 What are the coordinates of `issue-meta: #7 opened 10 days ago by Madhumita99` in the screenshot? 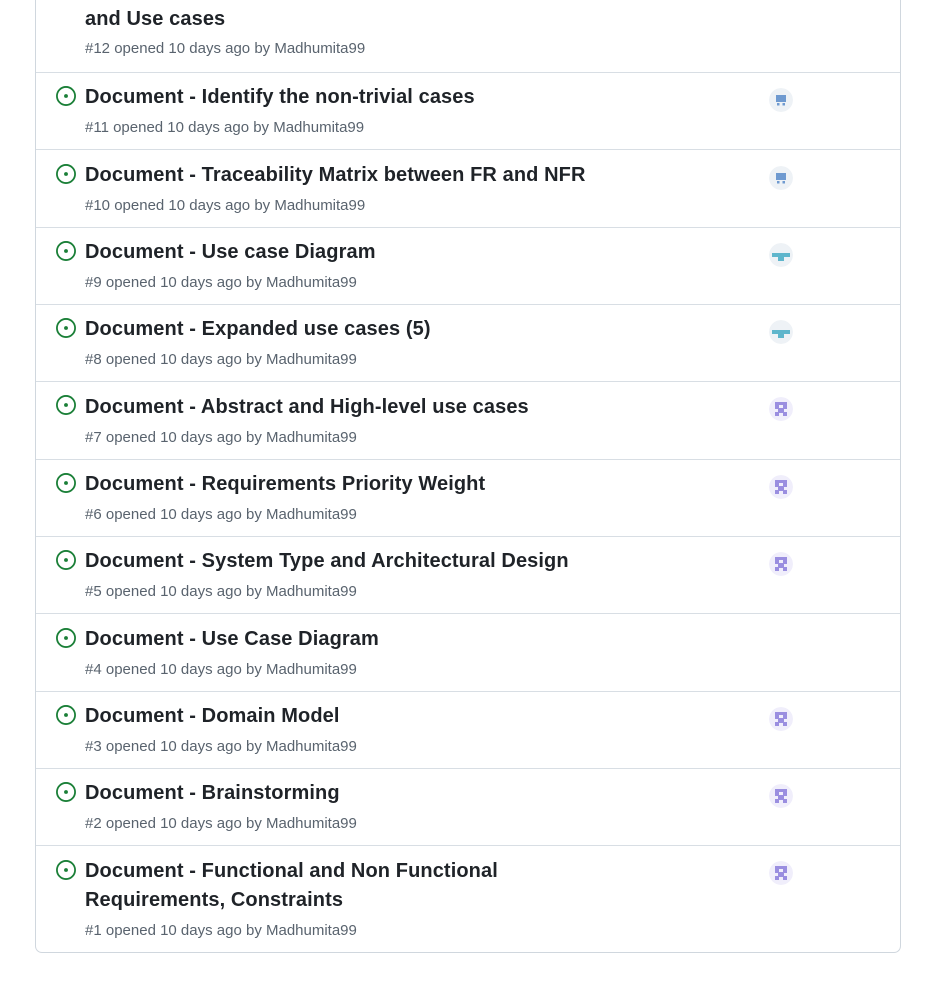 It's located at (221, 437).